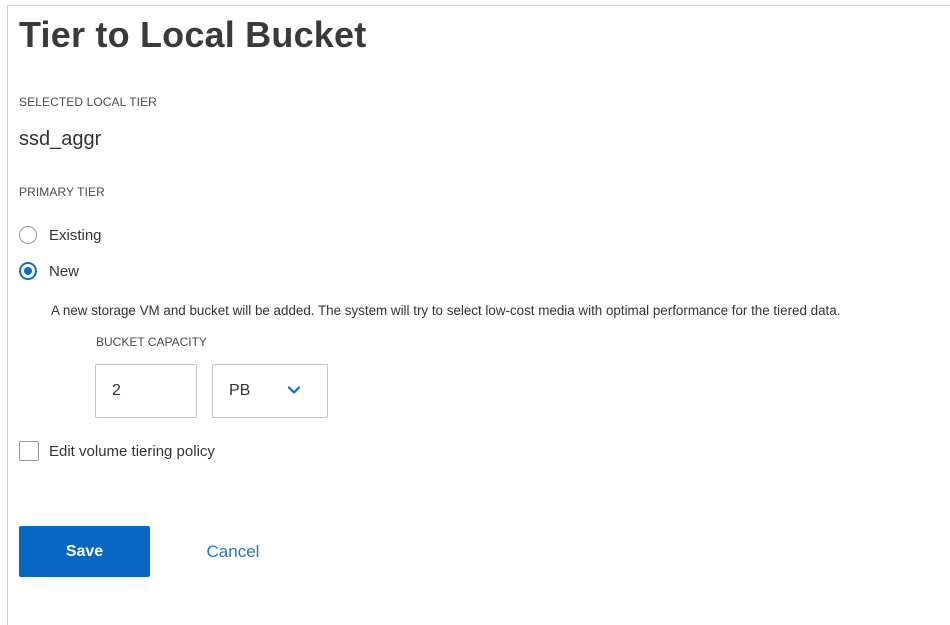 This screenshot has height=625, width=950. I want to click on radio-existing-label: Existing, so click(75, 235).